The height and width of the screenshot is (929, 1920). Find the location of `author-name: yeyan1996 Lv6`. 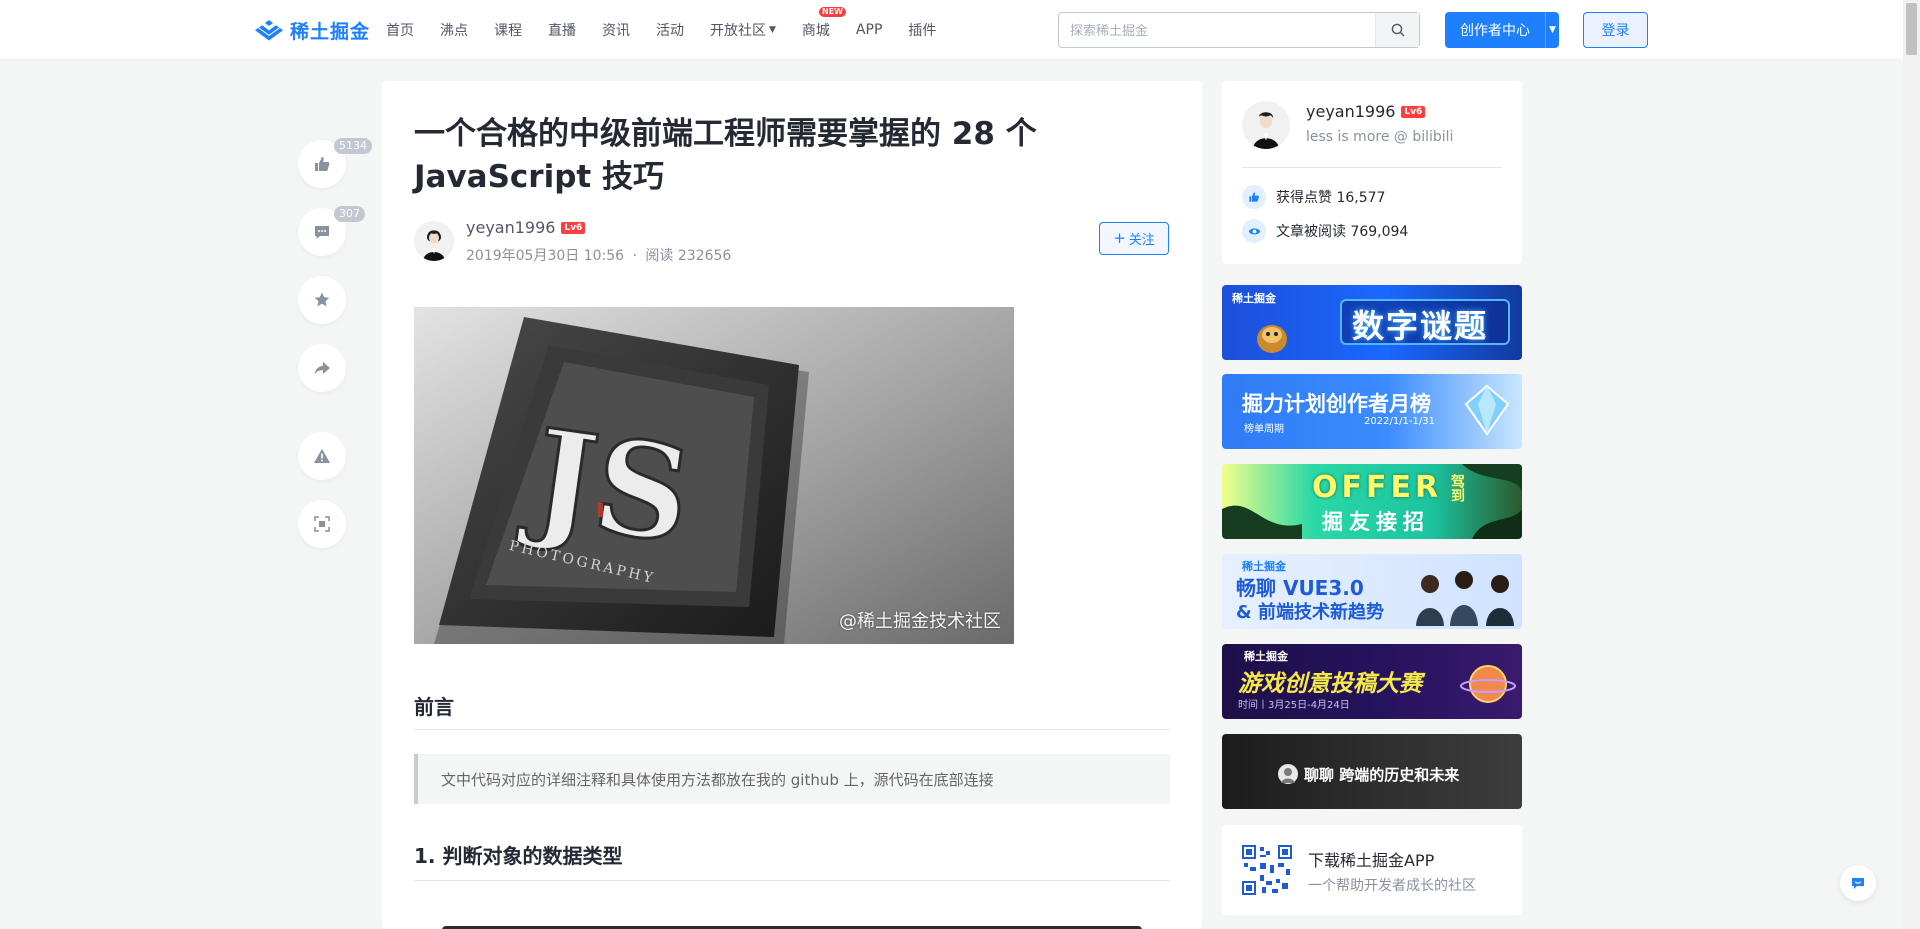

author-name: yeyan1996 Lv6 is located at coordinates (526, 227).